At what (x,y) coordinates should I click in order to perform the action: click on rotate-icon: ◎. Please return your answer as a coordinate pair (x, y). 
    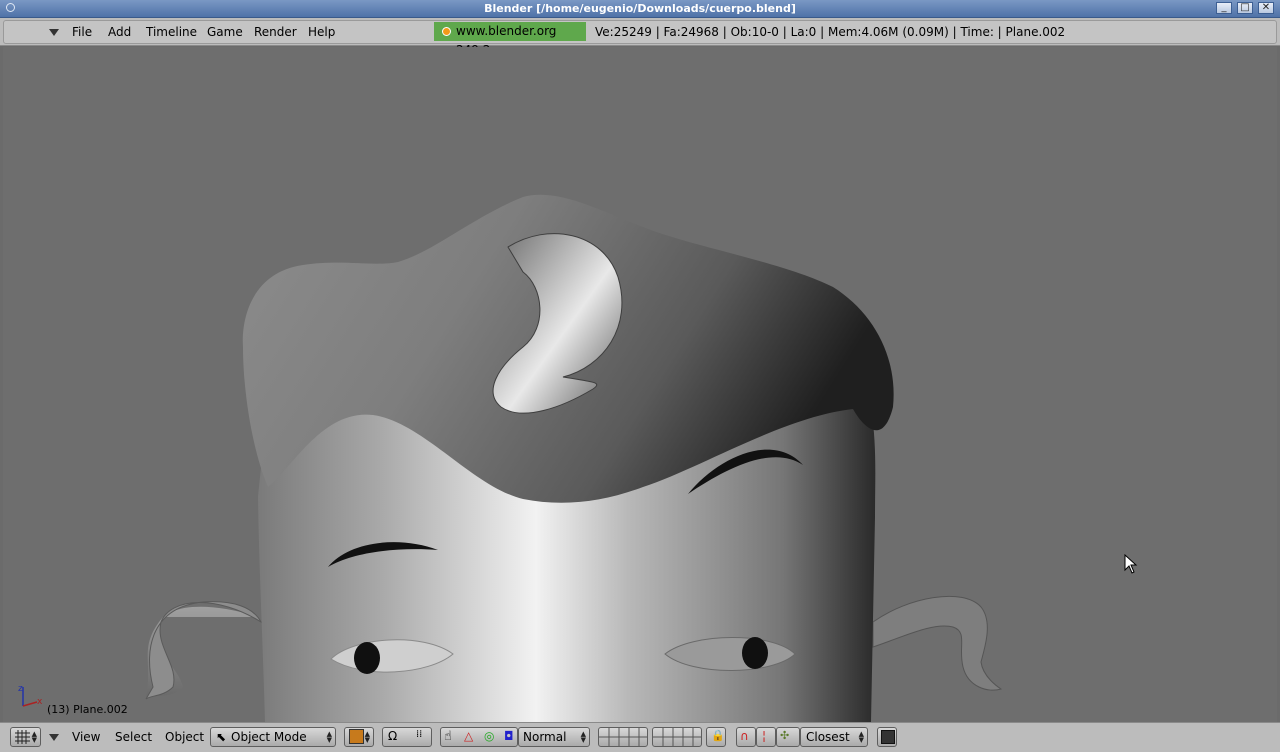
    Looking at the image, I should click on (489, 736).